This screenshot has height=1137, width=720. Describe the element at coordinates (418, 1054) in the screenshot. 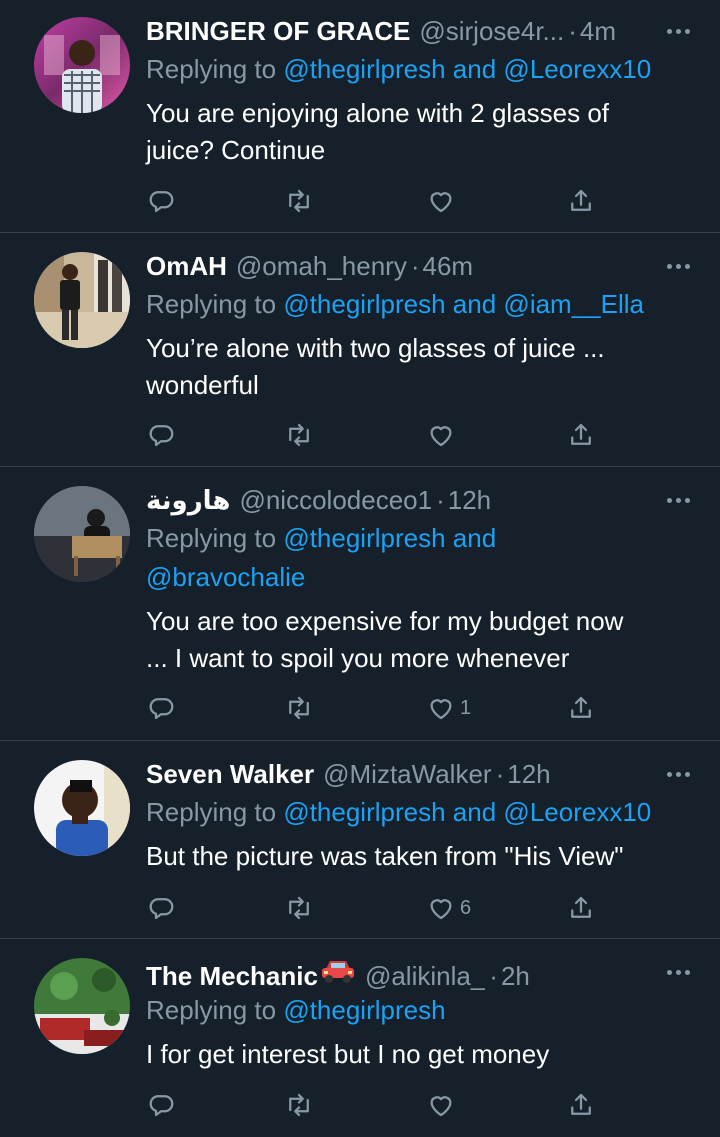

I see `tweet-text: I for get interest but I no get money` at that location.